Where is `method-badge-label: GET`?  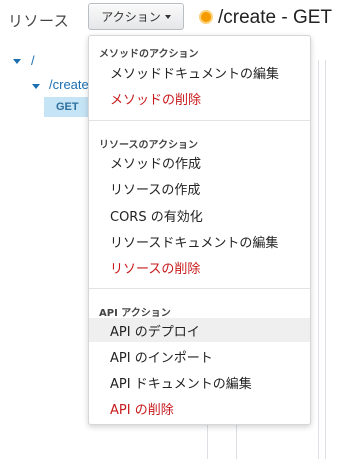 method-badge-label: GET is located at coordinates (67, 107).